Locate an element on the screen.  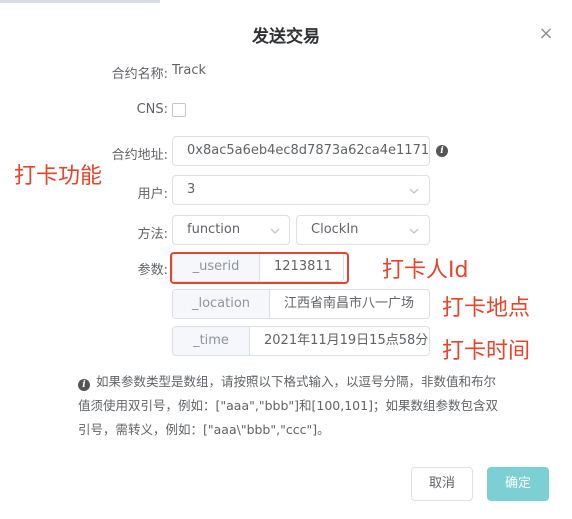
param-time-field: _time 2021年11月19日15点58分 is located at coordinates (301, 341).